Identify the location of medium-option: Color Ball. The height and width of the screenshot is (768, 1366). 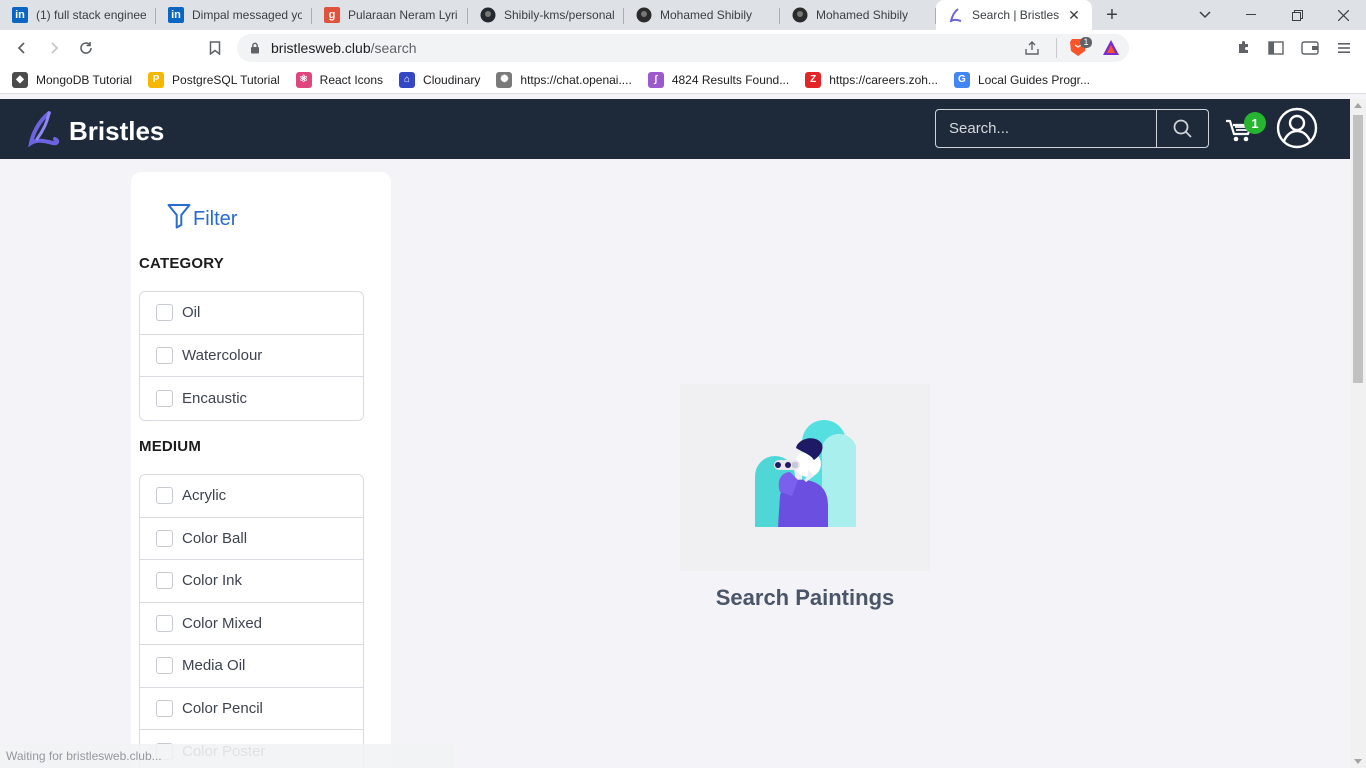
(251, 539).